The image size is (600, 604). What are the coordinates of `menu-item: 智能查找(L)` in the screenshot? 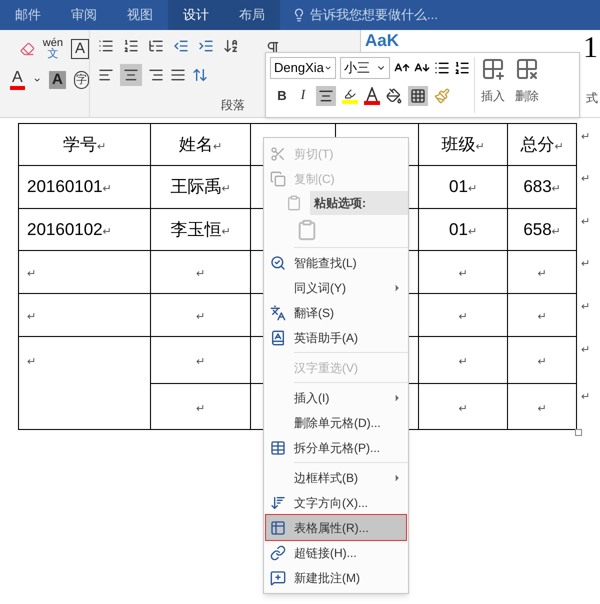 It's located at (336, 262).